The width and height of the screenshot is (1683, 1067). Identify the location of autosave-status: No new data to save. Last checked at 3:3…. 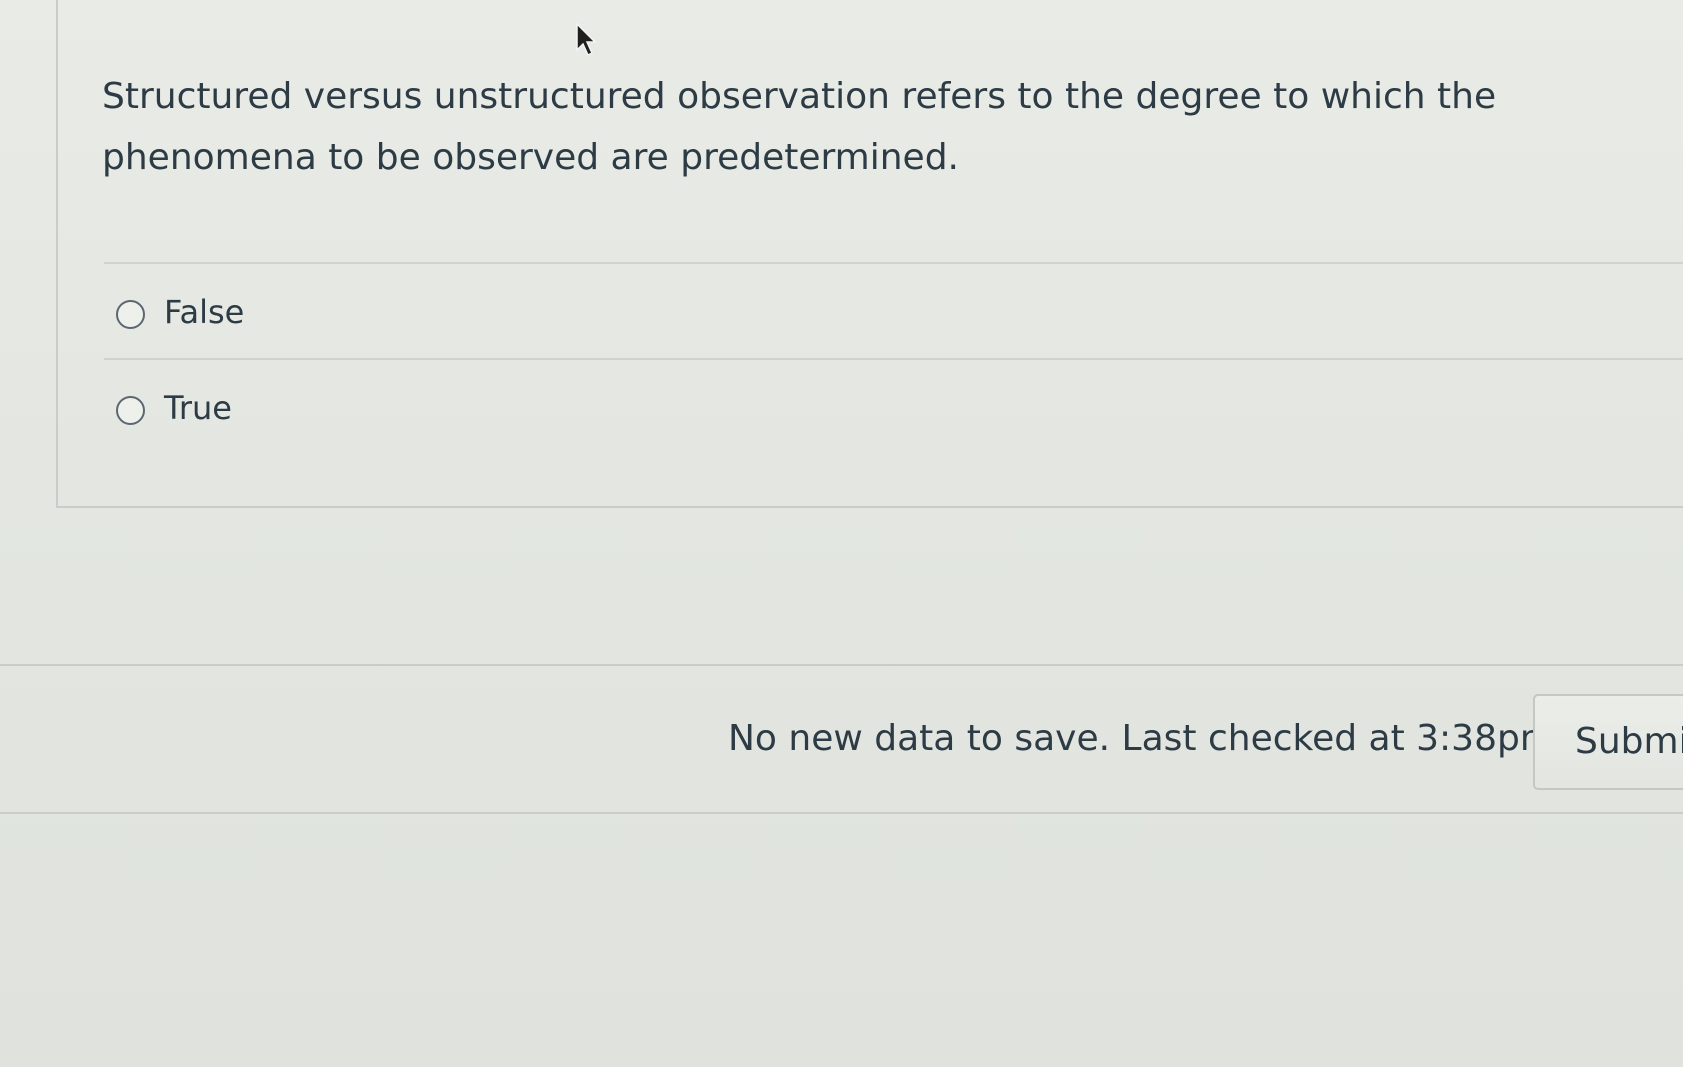
(1141, 738).